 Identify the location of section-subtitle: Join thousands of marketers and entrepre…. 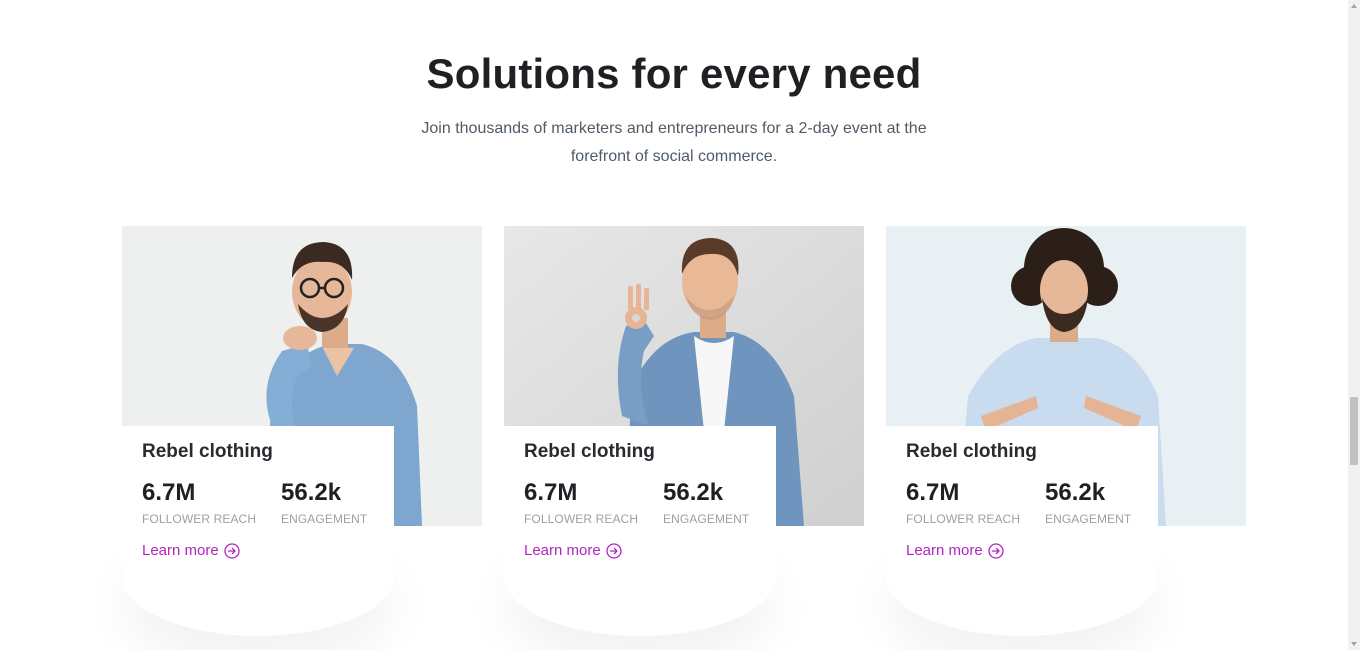
(674, 142).